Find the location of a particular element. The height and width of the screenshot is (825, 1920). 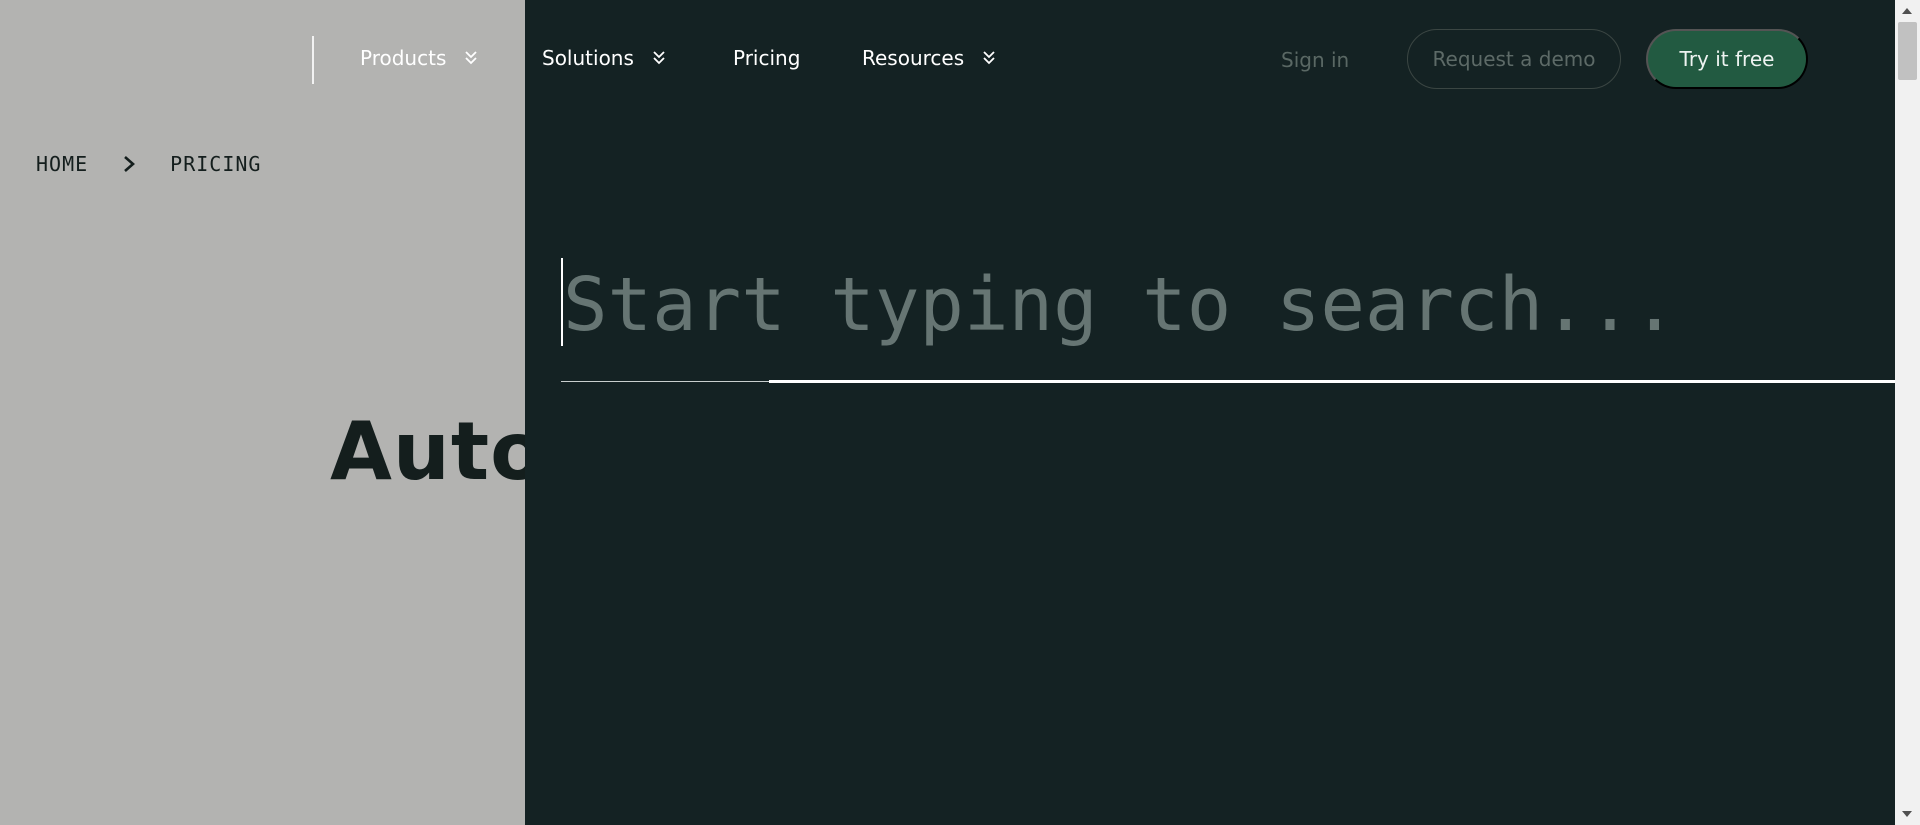

chevron-right-icon is located at coordinates (130, 164).